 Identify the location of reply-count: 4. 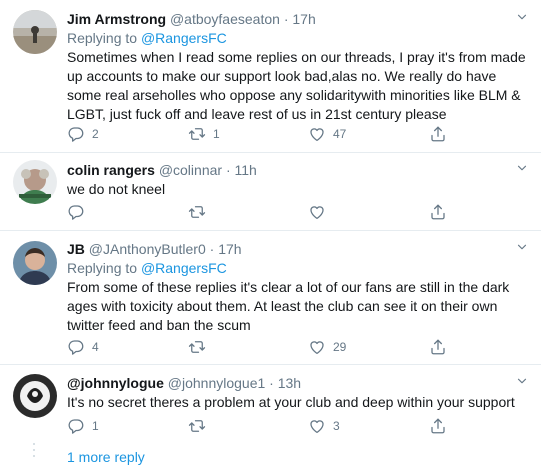
(95, 347).